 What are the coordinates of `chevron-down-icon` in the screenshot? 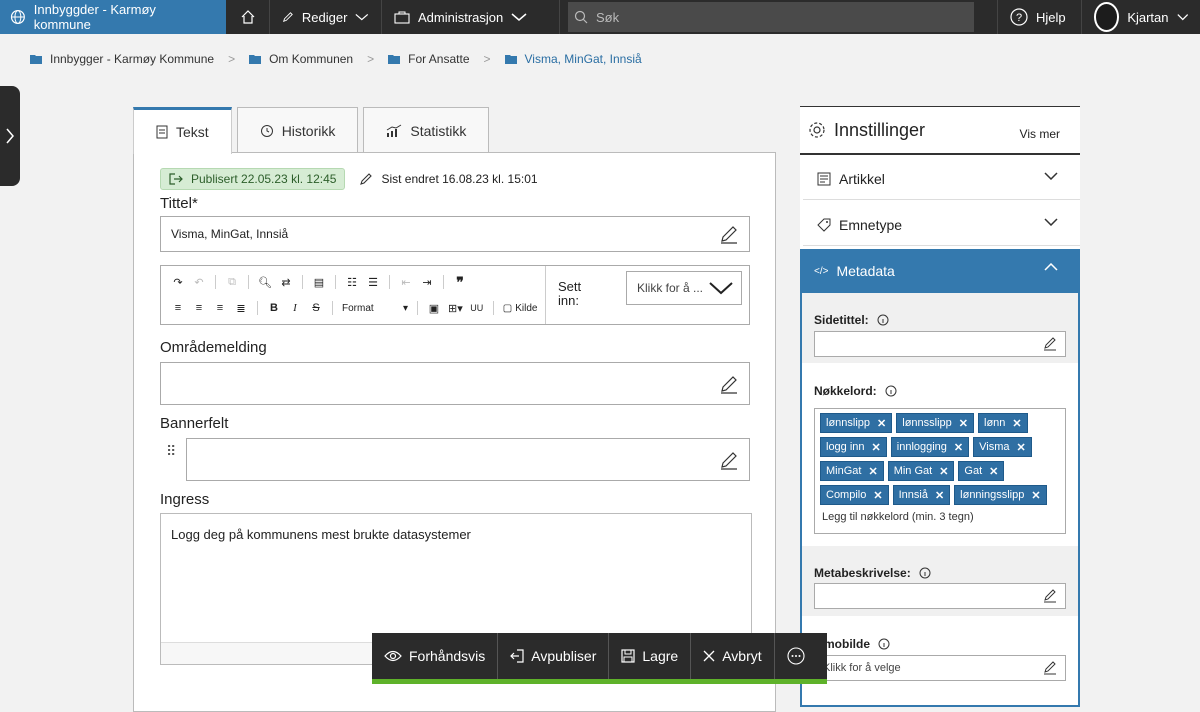 It's located at (1051, 176).